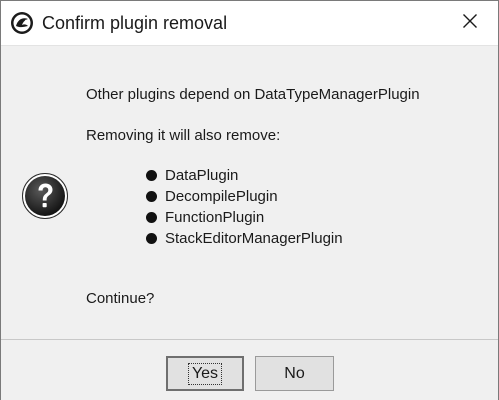 Image resolution: width=499 pixels, height=400 pixels. I want to click on list-item: DataPlugin, so click(244, 175).